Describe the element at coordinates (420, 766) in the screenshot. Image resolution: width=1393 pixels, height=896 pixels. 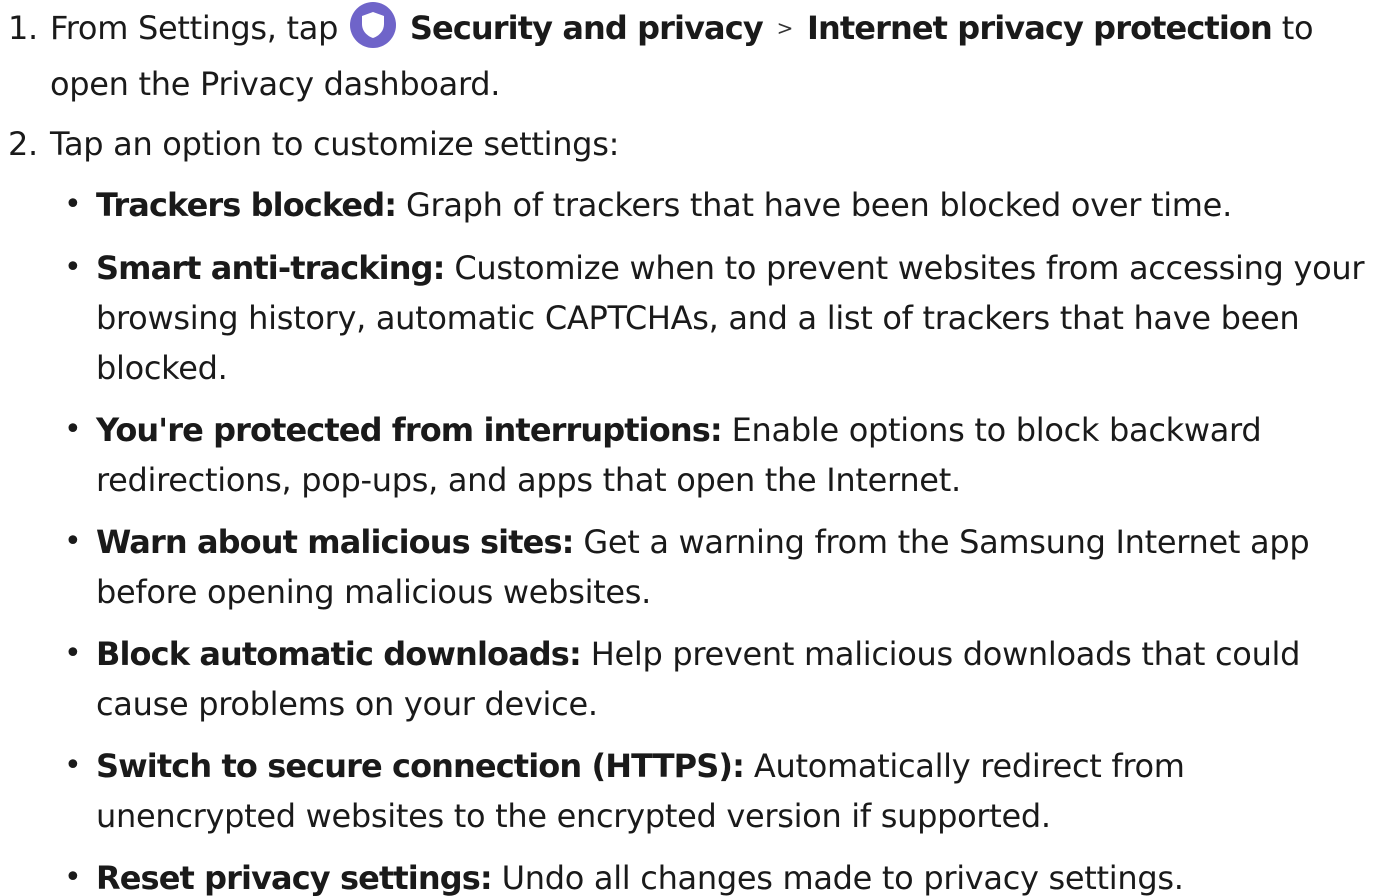
I see `option-term: Switch to secure connection (HTTPS):` at that location.